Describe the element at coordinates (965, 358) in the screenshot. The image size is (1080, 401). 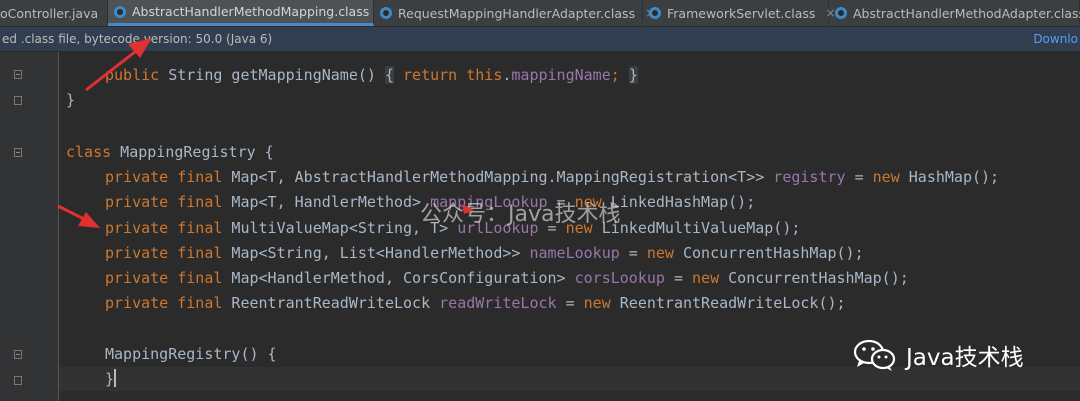
I see `brand-text: Java技术栈` at that location.